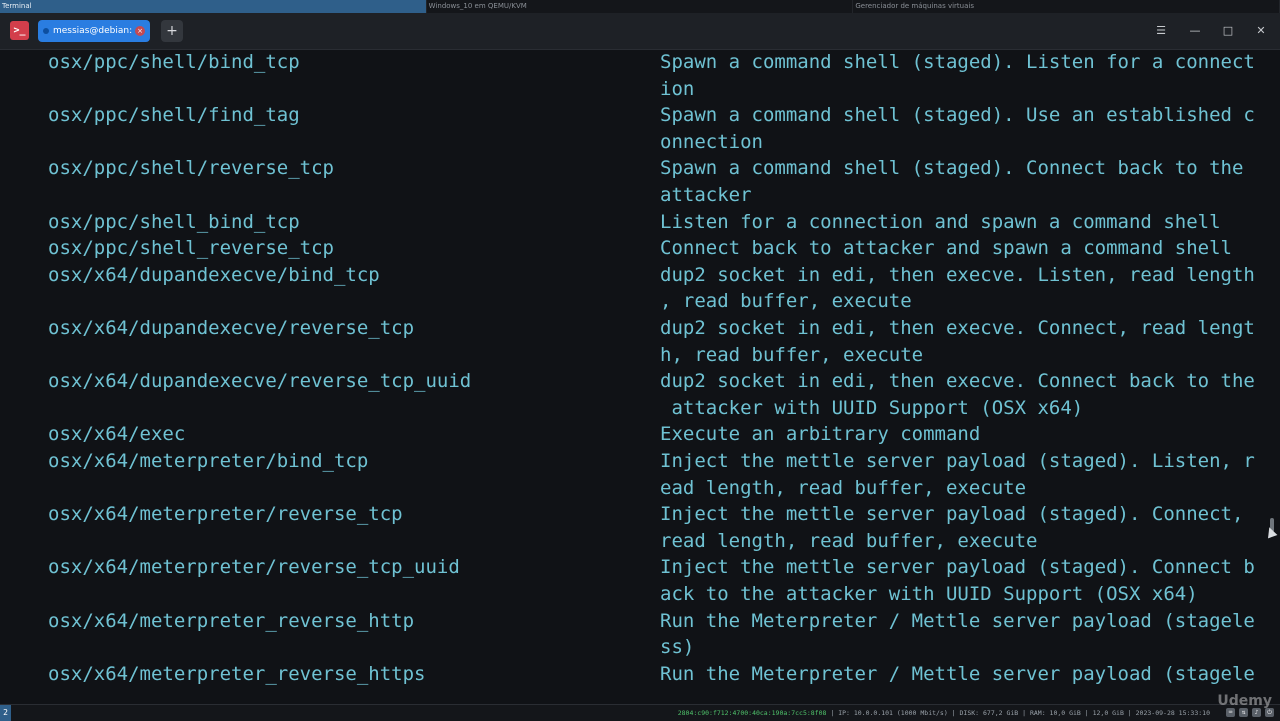 This screenshot has height=721, width=1280. I want to click on ram-usage: RAM: 10,0 GiB | 12,0 GiB, so click(1076, 713).